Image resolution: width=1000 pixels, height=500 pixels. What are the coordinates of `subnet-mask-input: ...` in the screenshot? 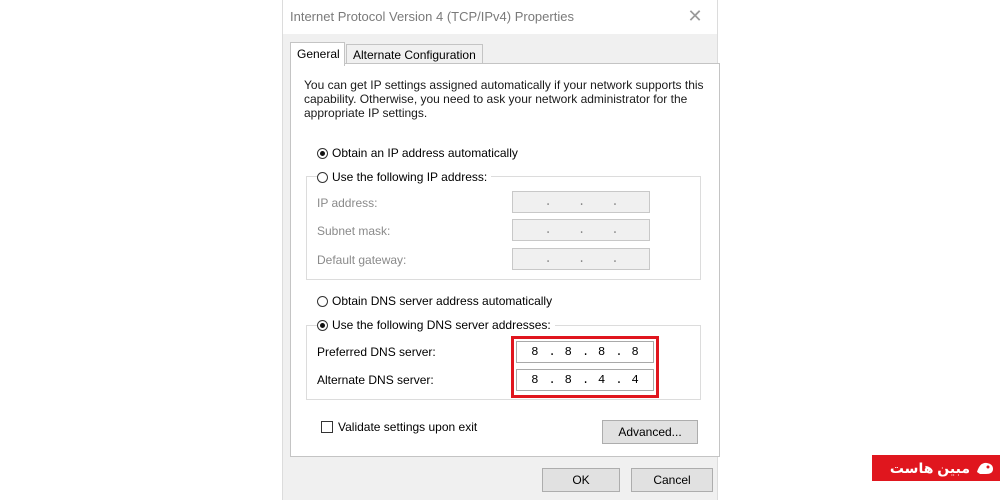 It's located at (581, 230).